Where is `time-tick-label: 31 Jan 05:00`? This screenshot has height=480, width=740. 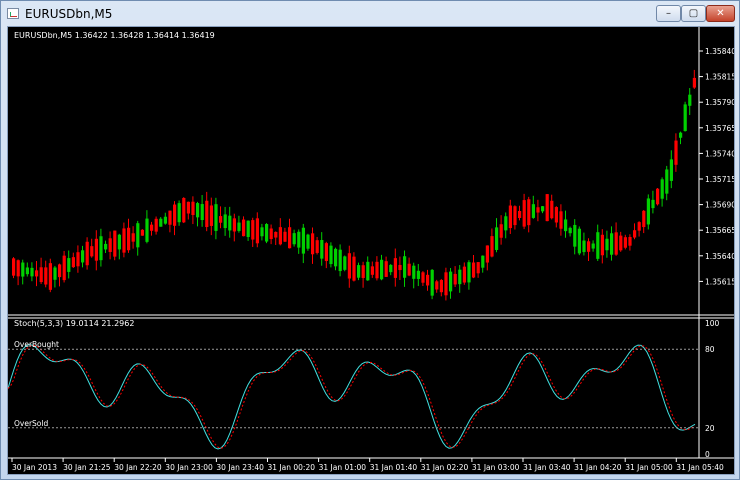 time-tick-label: 31 Jan 05:00 is located at coordinates (649, 467).